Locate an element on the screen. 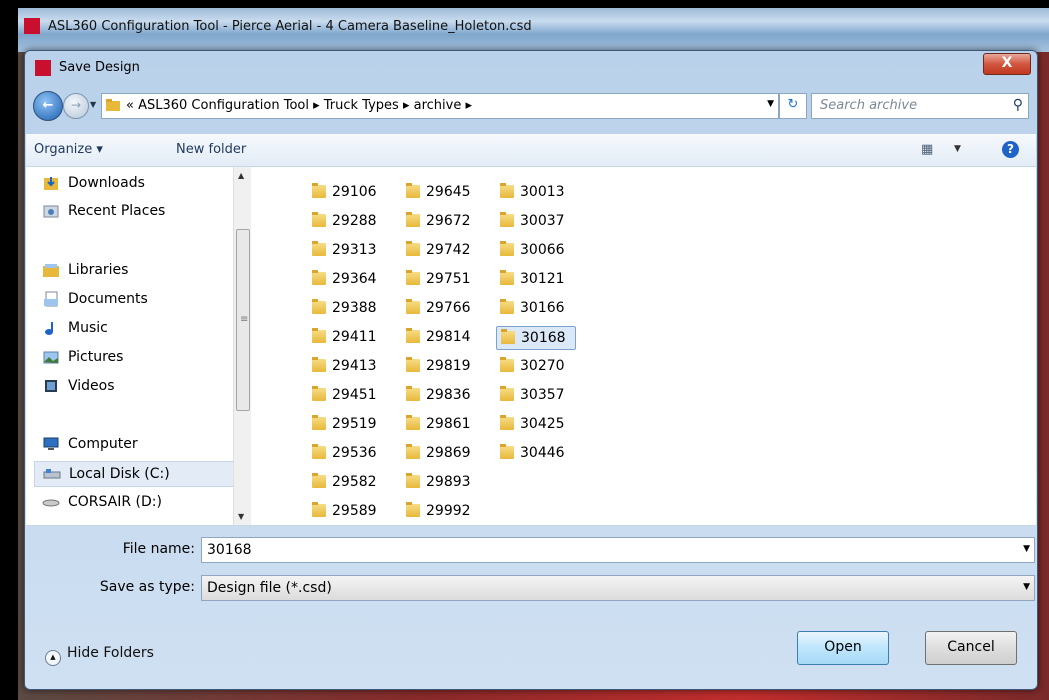 The height and width of the screenshot is (700, 1049). dialog-titlebar: Save Design X is located at coordinates (531, 67).